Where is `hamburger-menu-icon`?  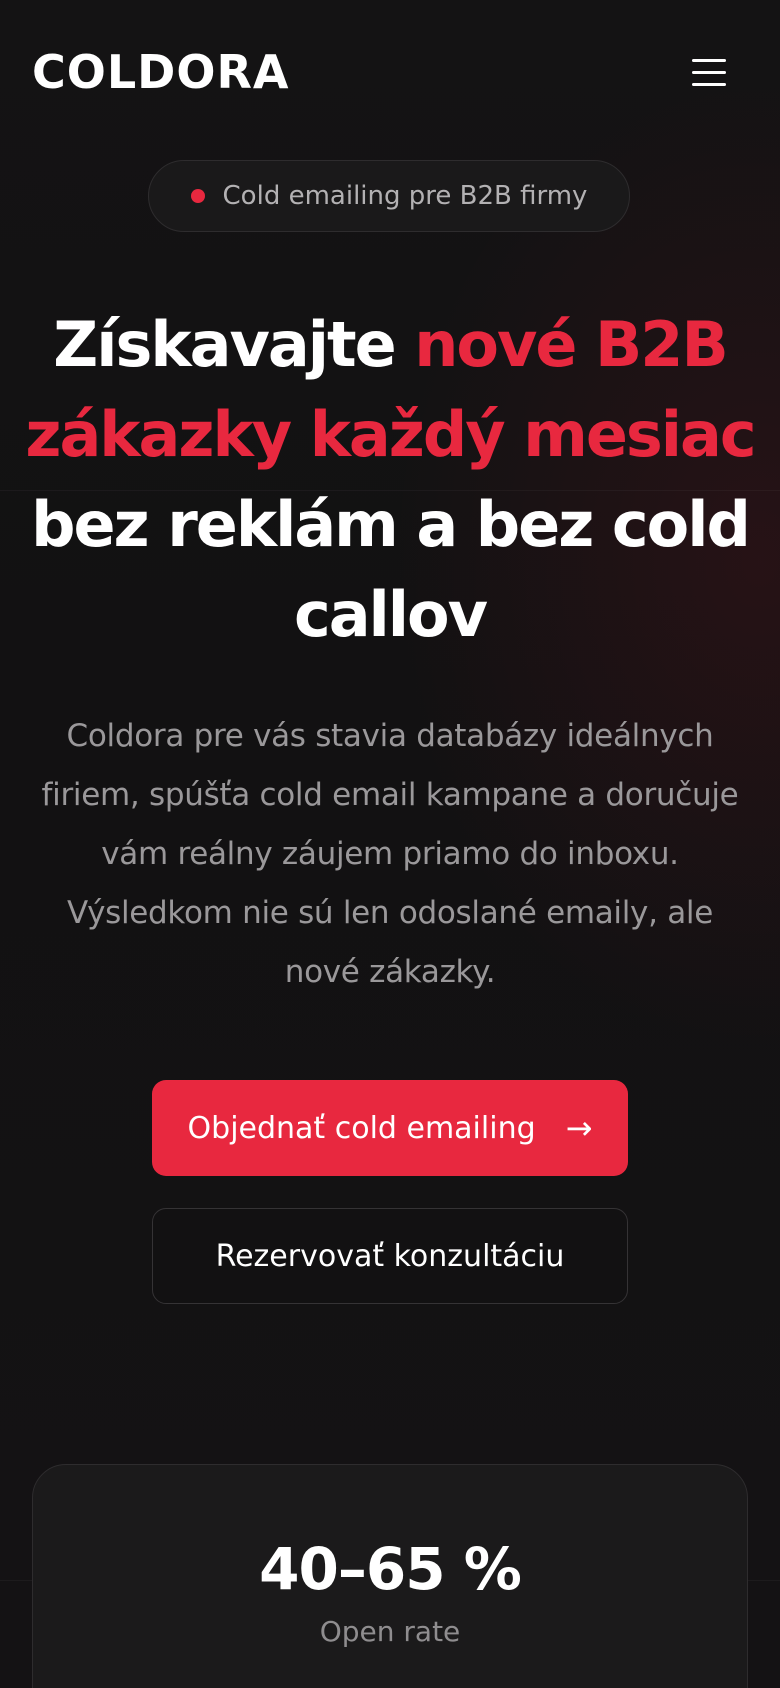 hamburger-menu-icon is located at coordinates (709, 72).